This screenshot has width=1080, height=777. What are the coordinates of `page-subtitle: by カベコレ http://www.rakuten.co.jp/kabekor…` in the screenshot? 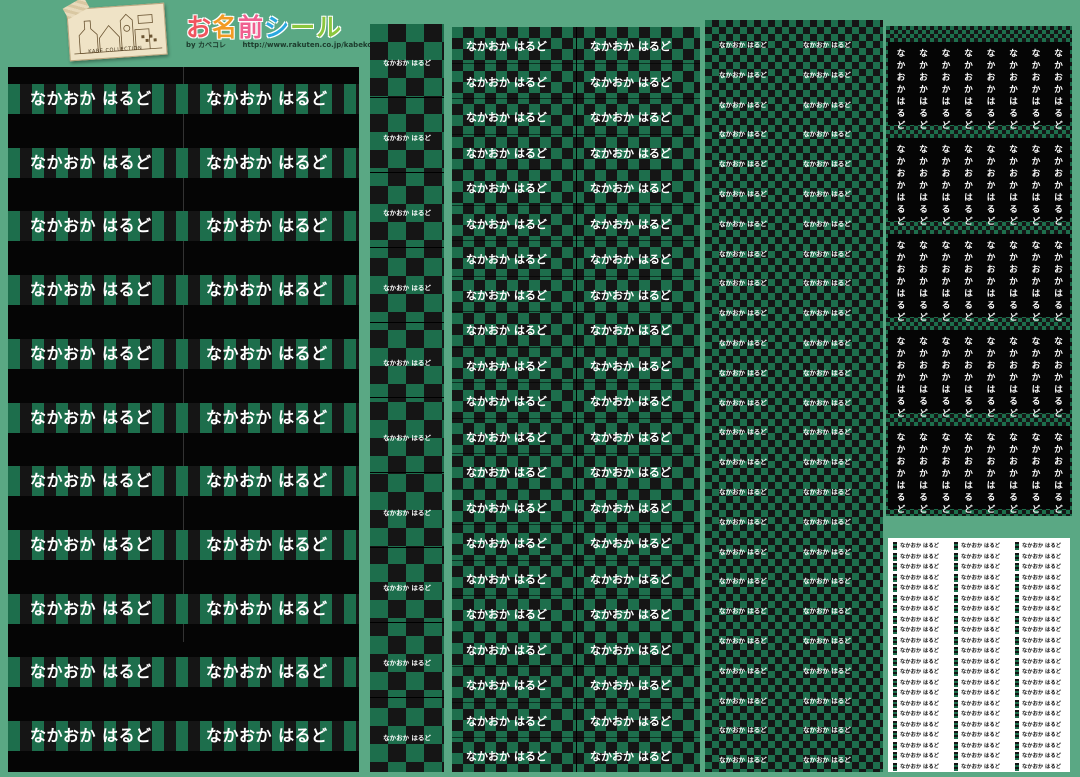 It's located at (291, 45).